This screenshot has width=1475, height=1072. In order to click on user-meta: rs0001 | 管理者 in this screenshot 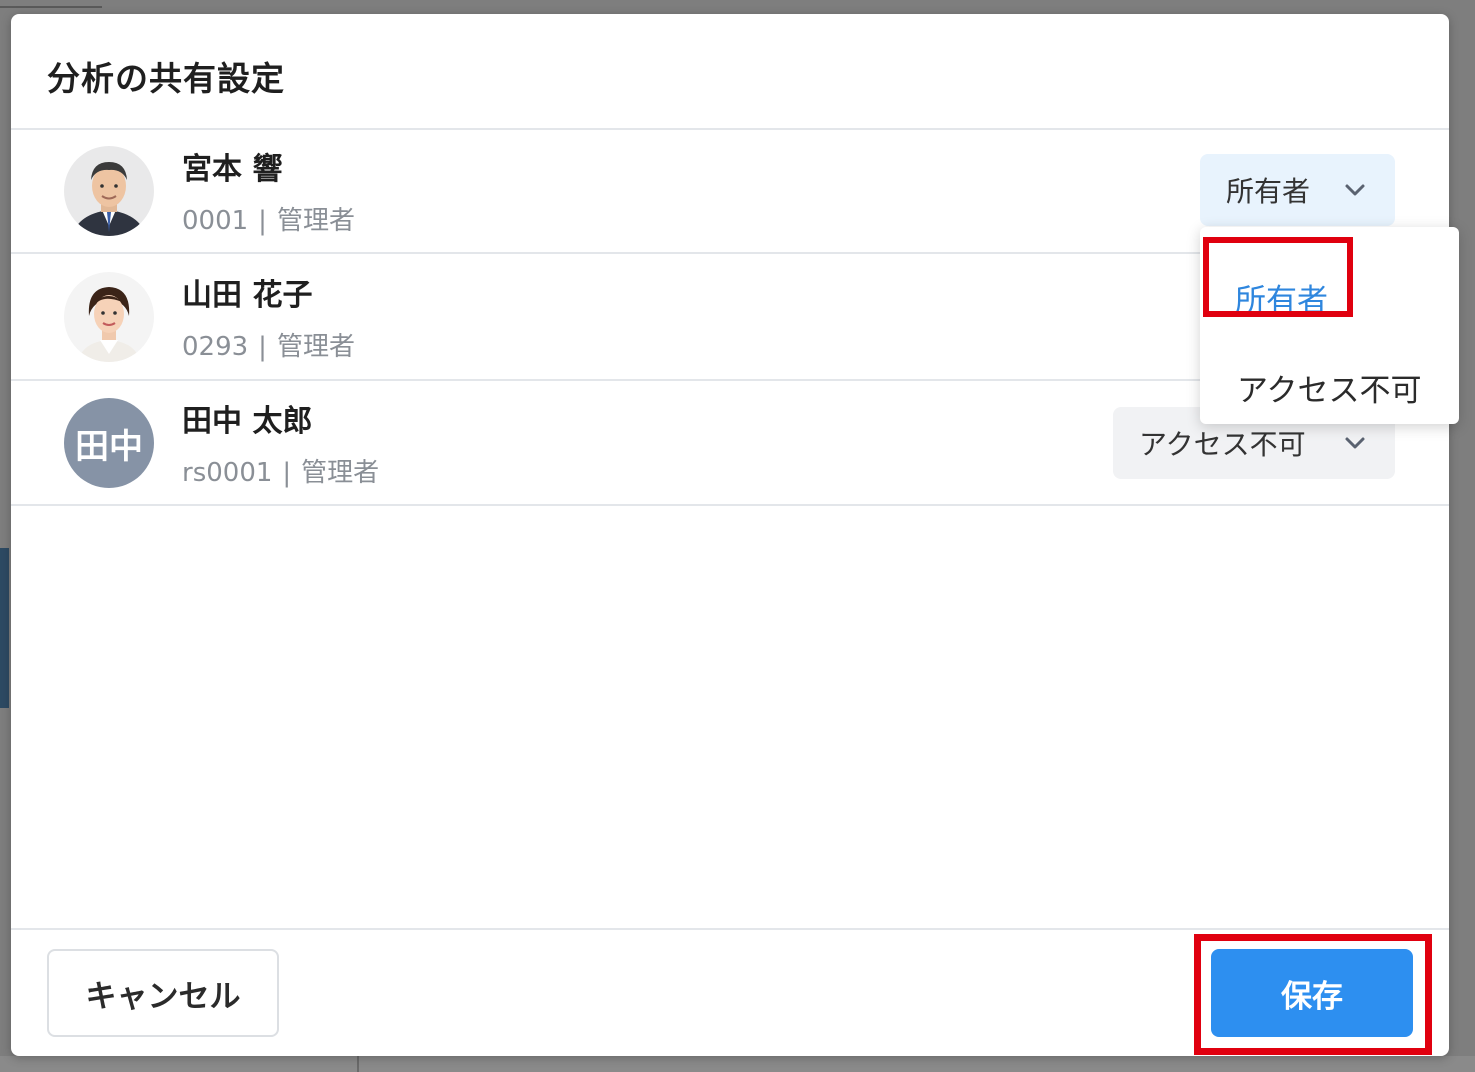, I will do `click(280, 470)`.